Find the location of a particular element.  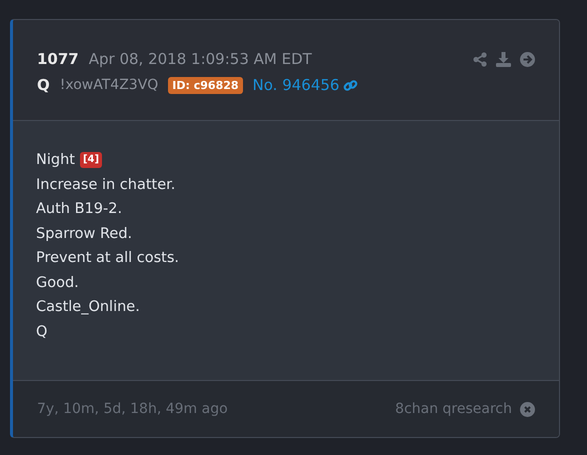

post-text-line: Night is located at coordinates (55, 160).